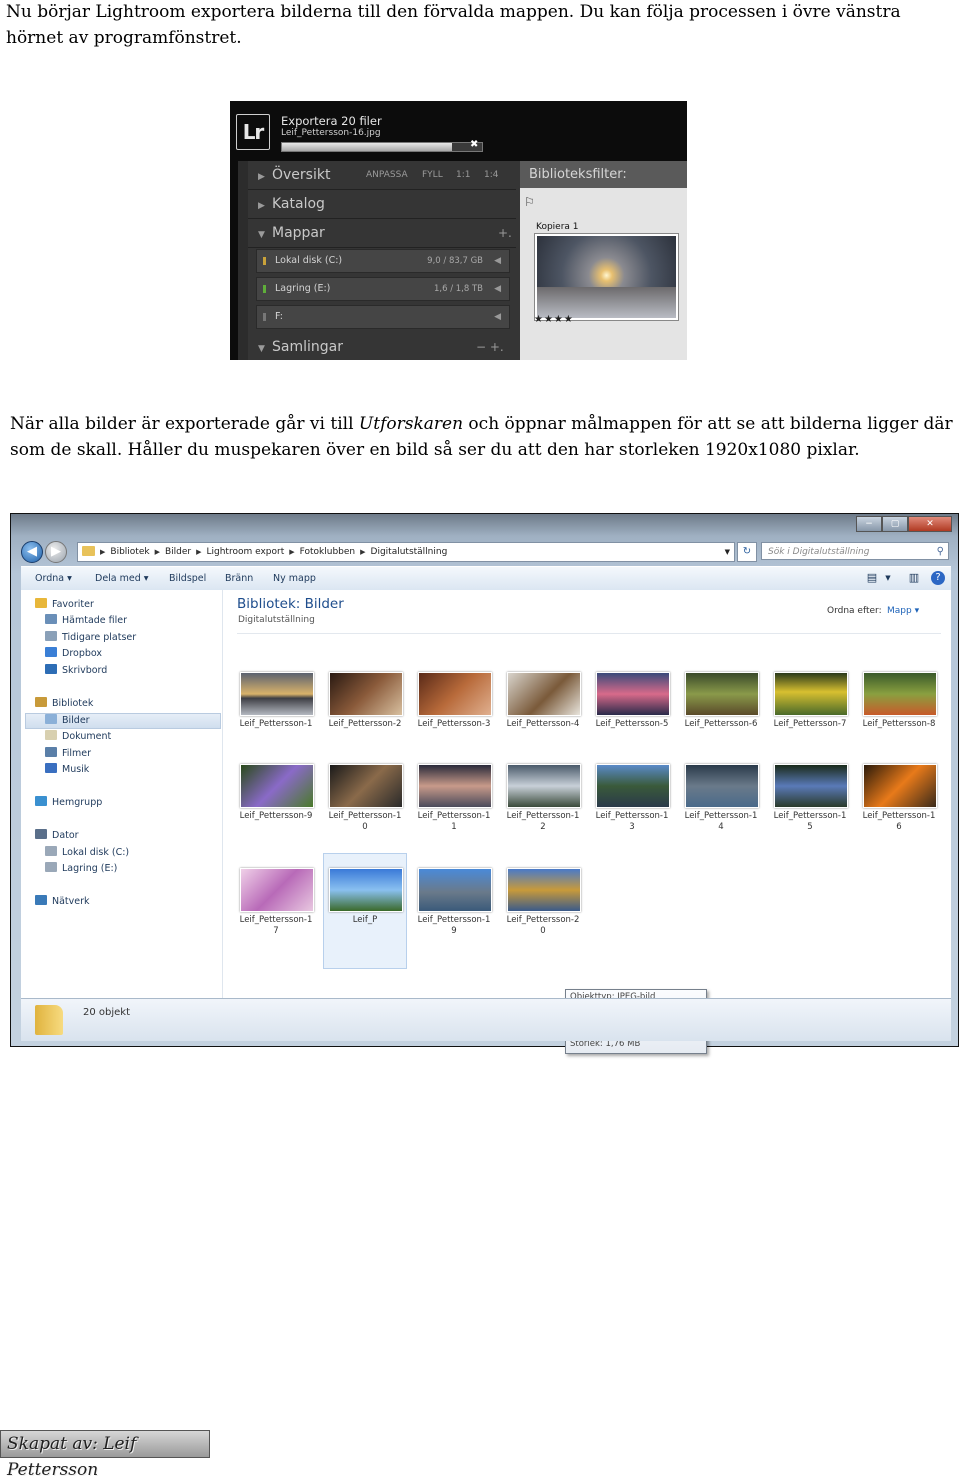 This screenshot has width=960, height=1483. What do you see at coordinates (56, 552) in the screenshot?
I see `forward-button: ▶` at bounding box center [56, 552].